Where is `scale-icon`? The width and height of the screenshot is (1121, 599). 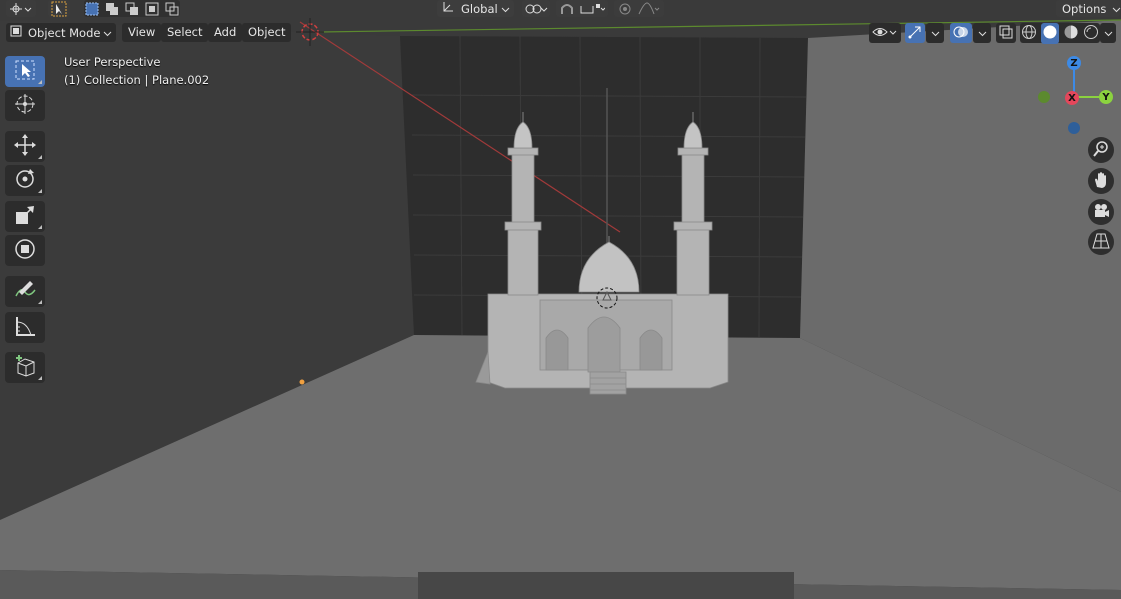
scale-icon is located at coordinates (25, 216).